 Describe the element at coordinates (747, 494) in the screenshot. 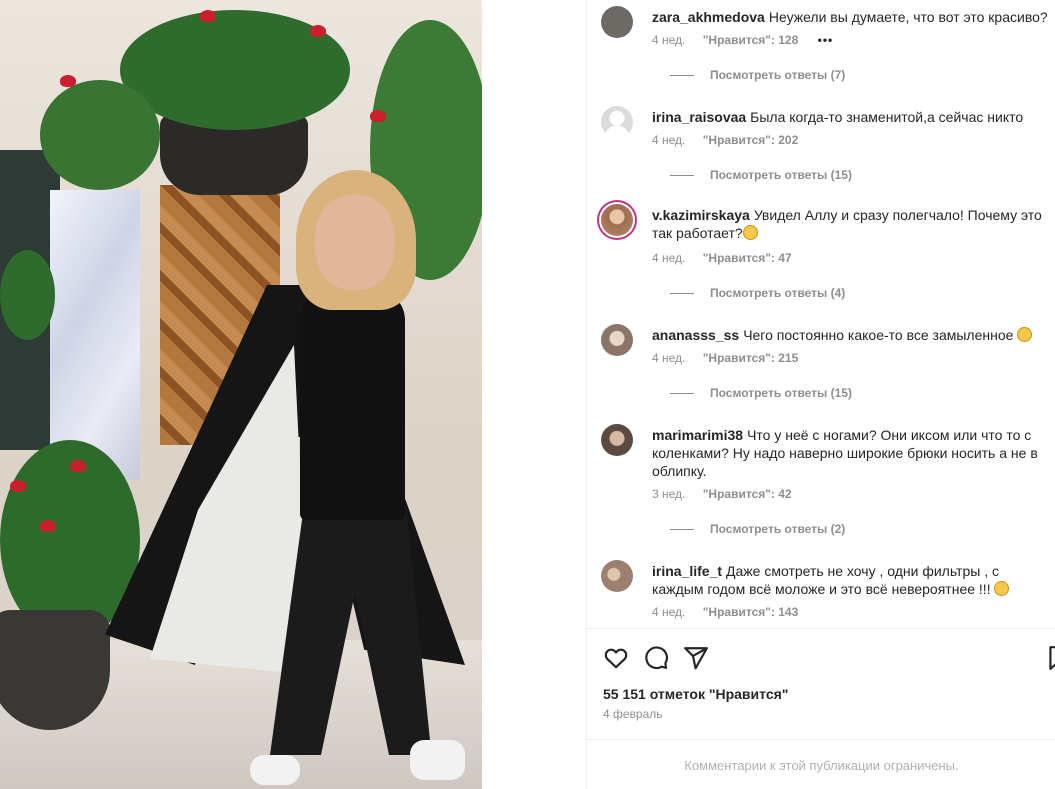

I see `comment-likes: "Нравится": 42` at that location.